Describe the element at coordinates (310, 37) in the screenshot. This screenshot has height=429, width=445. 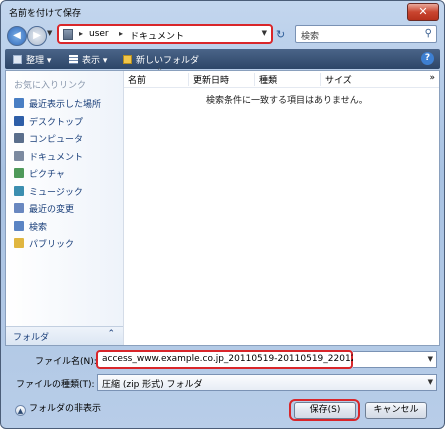
I see `search-placeholder: 検索` at that location.